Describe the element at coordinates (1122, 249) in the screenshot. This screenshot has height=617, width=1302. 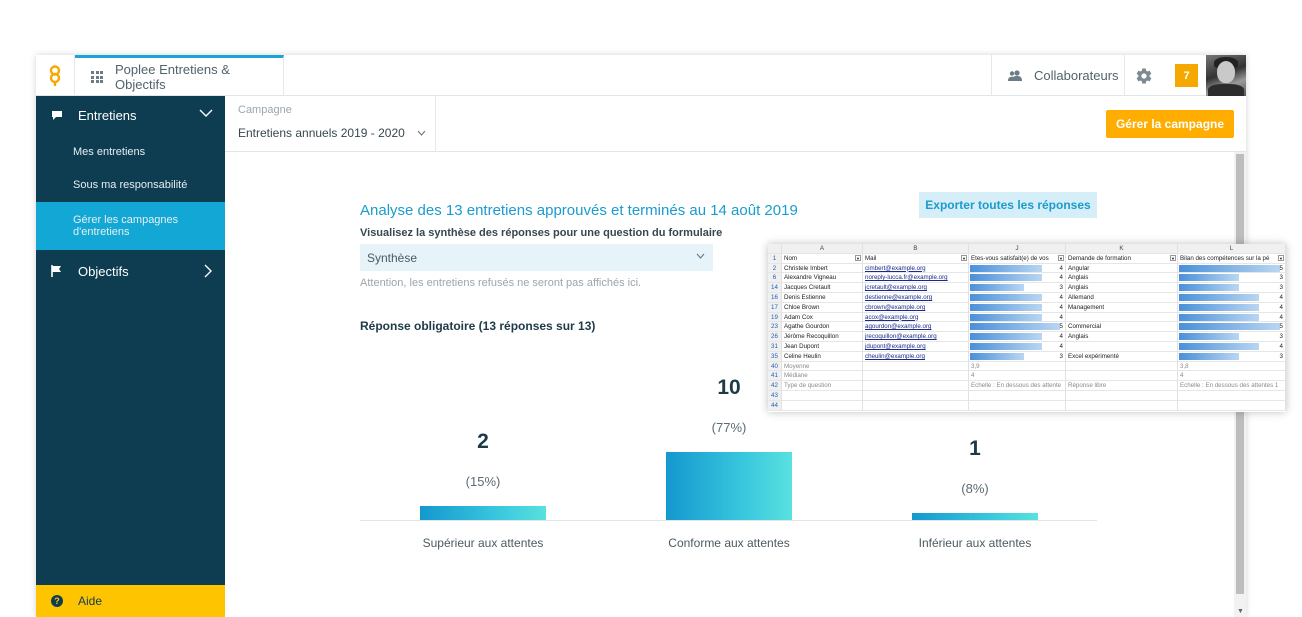
I see `spreadsheet-column-letter: K` at that location.